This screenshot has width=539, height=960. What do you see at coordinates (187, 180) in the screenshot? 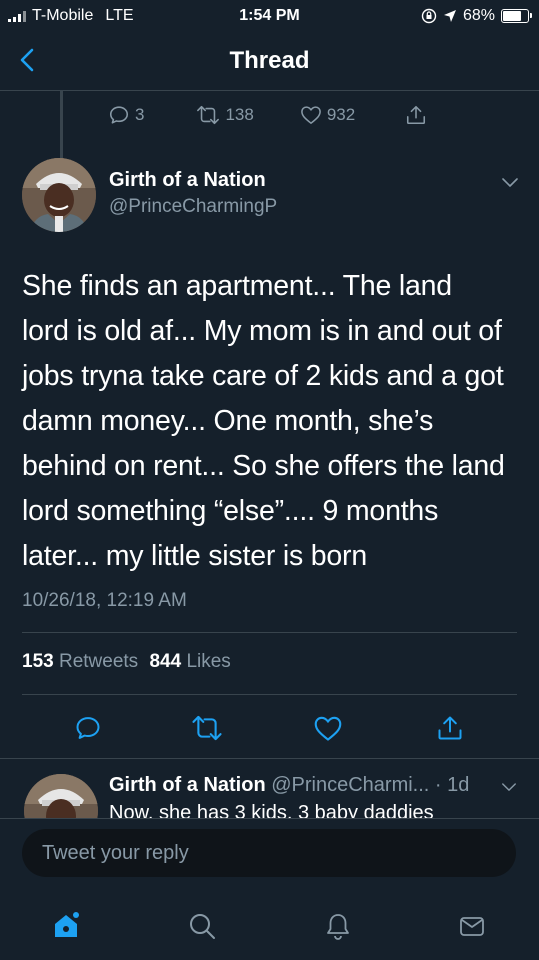
I see `author-name: Girth of a Nation` at bounding box center [187, 180].